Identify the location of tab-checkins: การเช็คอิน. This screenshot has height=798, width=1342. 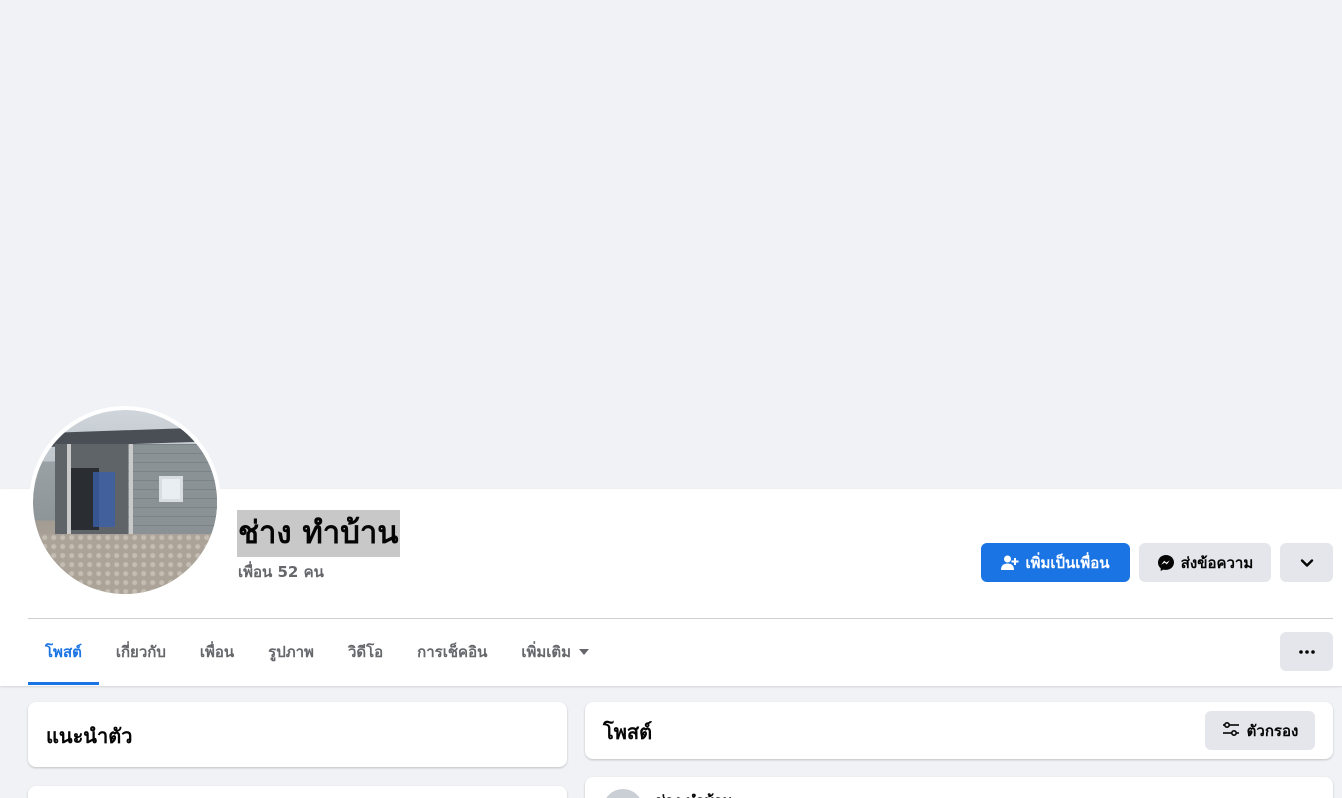
(452, 652).